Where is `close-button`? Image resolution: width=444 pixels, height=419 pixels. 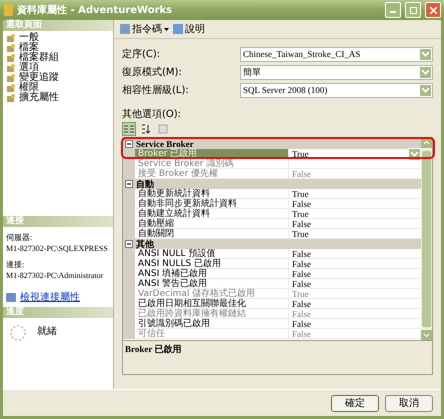 close-button is located at coordinates (433, 10).